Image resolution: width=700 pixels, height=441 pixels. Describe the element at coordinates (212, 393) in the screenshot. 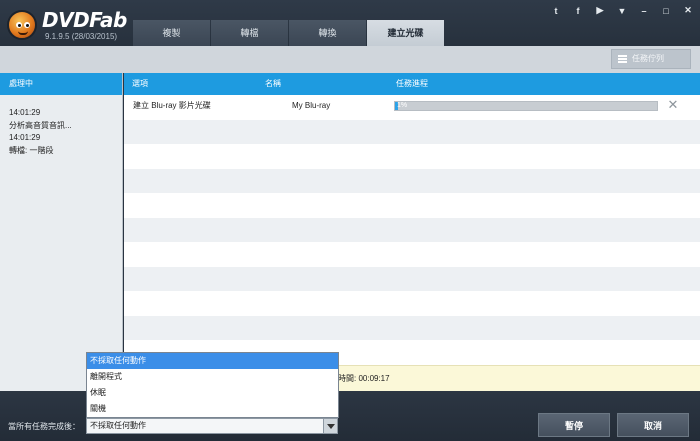

I see `option-hibernate: 休眠` at that location.